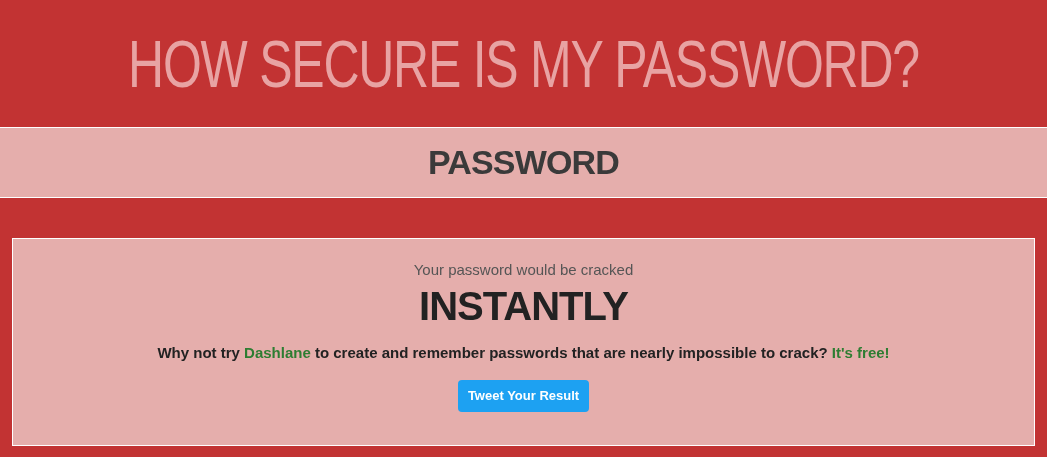 This screenshot has width=1047, height=457. I want to click on page-title: HOW SECURE IS MY PASSWORD?, so click(523, 63).